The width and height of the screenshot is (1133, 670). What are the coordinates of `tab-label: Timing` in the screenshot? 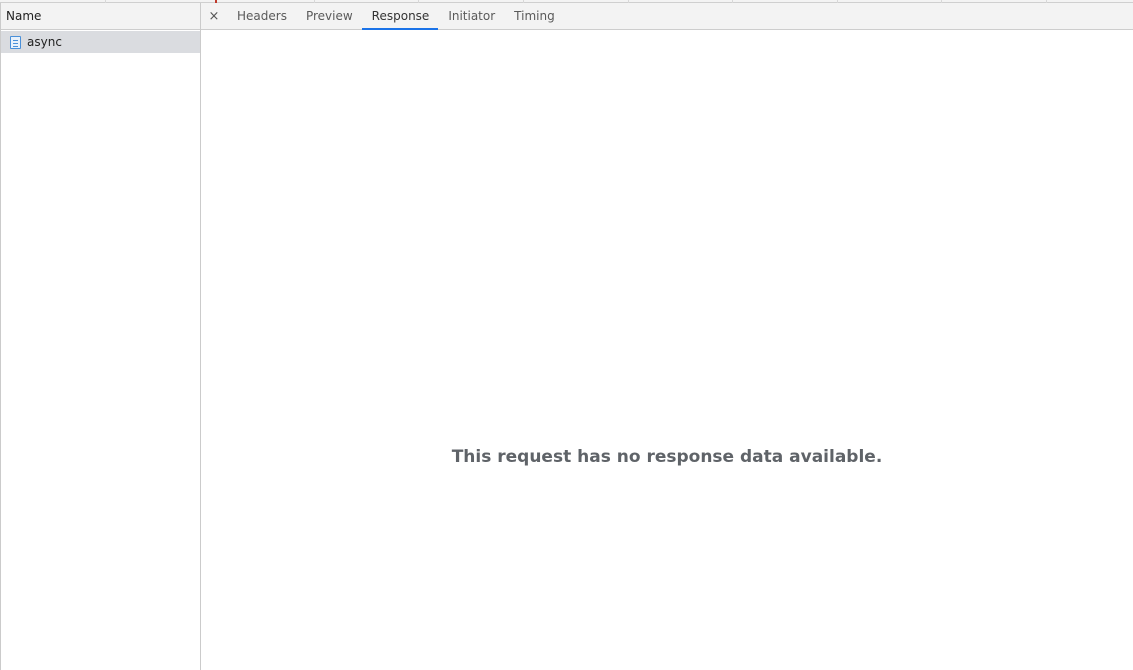 It's located at (534, 16).